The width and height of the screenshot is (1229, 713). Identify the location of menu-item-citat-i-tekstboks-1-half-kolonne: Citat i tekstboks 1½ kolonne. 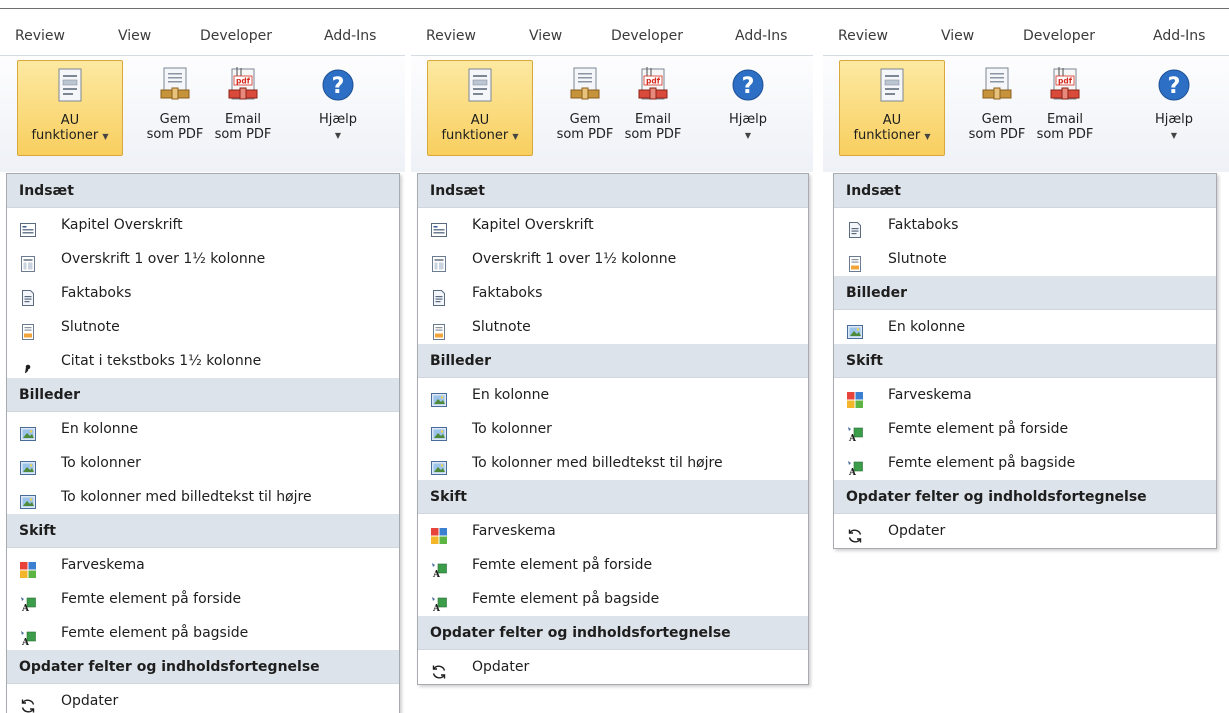
(203, 361).